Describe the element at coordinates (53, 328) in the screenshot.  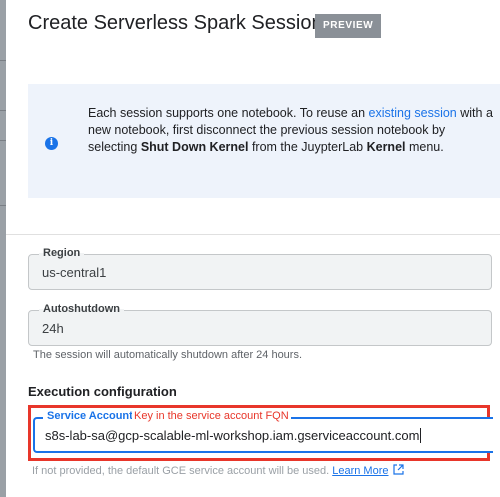
I see `autoshutdown-value: 24h` at that location.